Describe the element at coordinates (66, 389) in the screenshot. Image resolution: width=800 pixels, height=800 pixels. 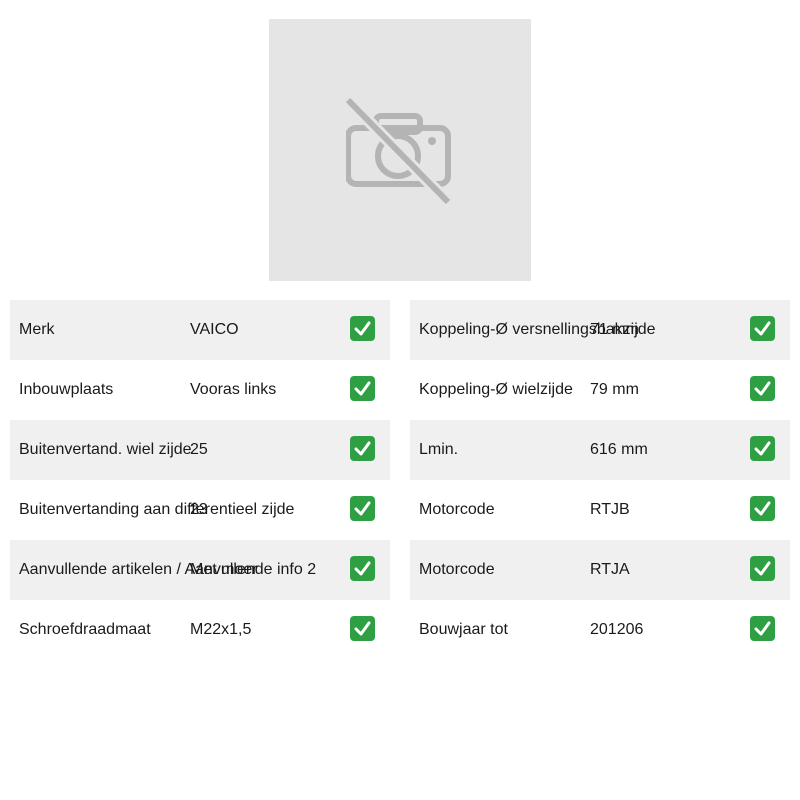
I see `spec-label: Inbouwplaats` at that location.